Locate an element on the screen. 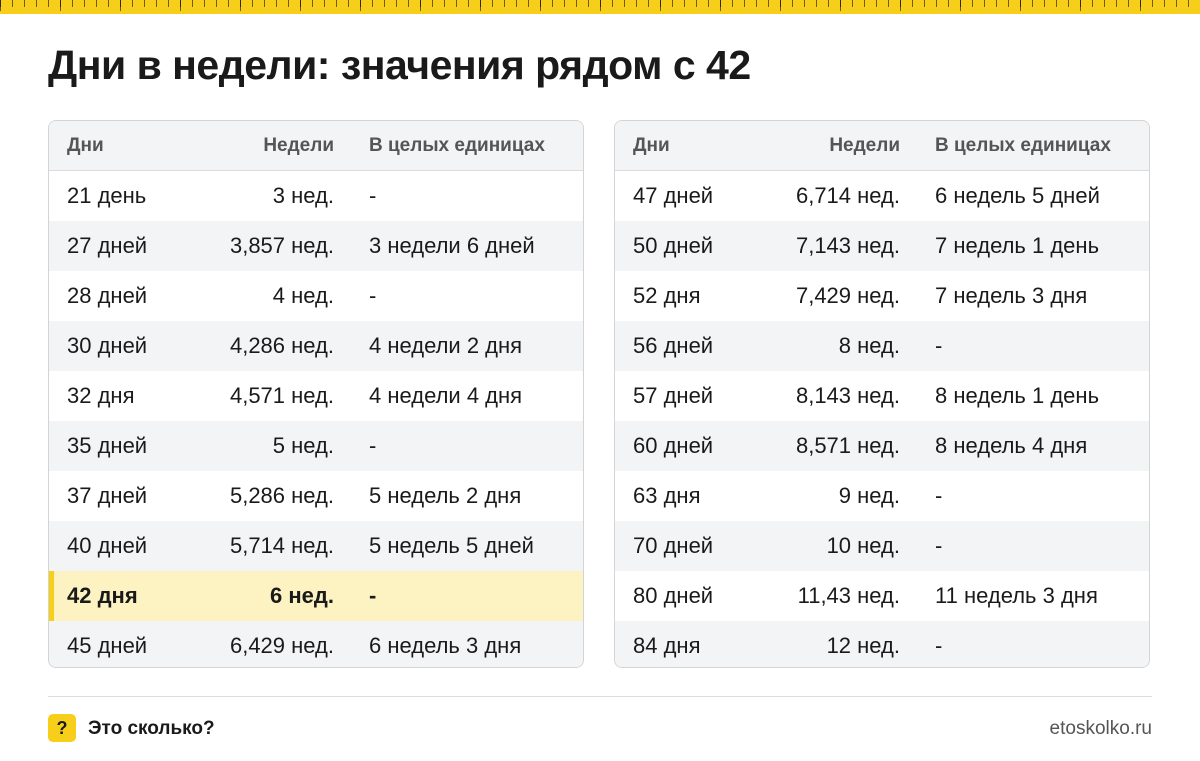  table-row: 57 дней 8,143 нед. 8 недель 1 день is located at coordinates (882, 396).